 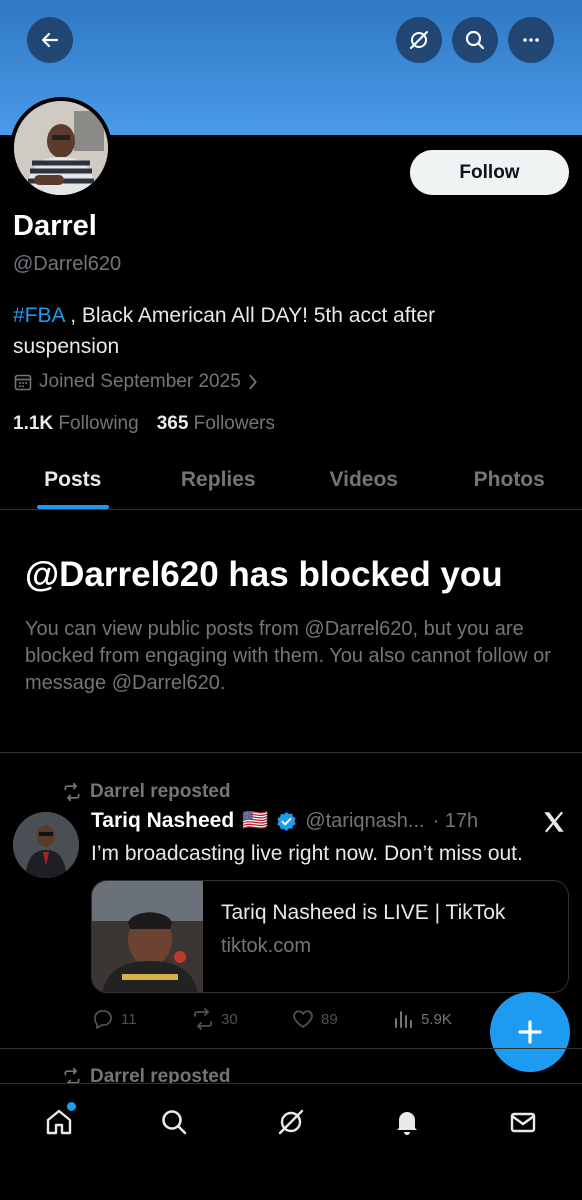 I want to click on profile-stats: 1.1K Following 365 Followers, so click(x=144, y=424).